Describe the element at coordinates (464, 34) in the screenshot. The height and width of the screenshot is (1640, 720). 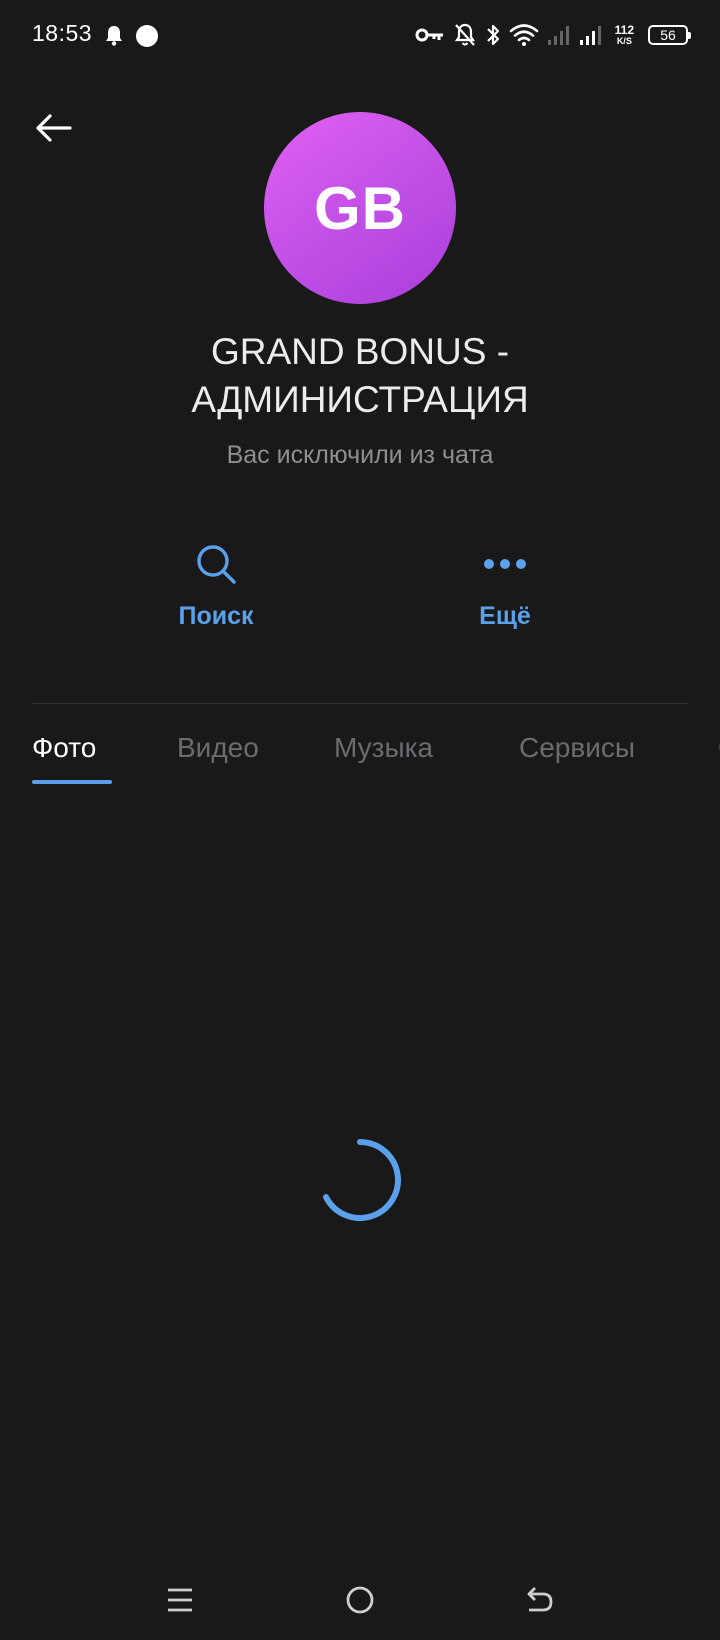
I see `bell-off-icon` at that location.